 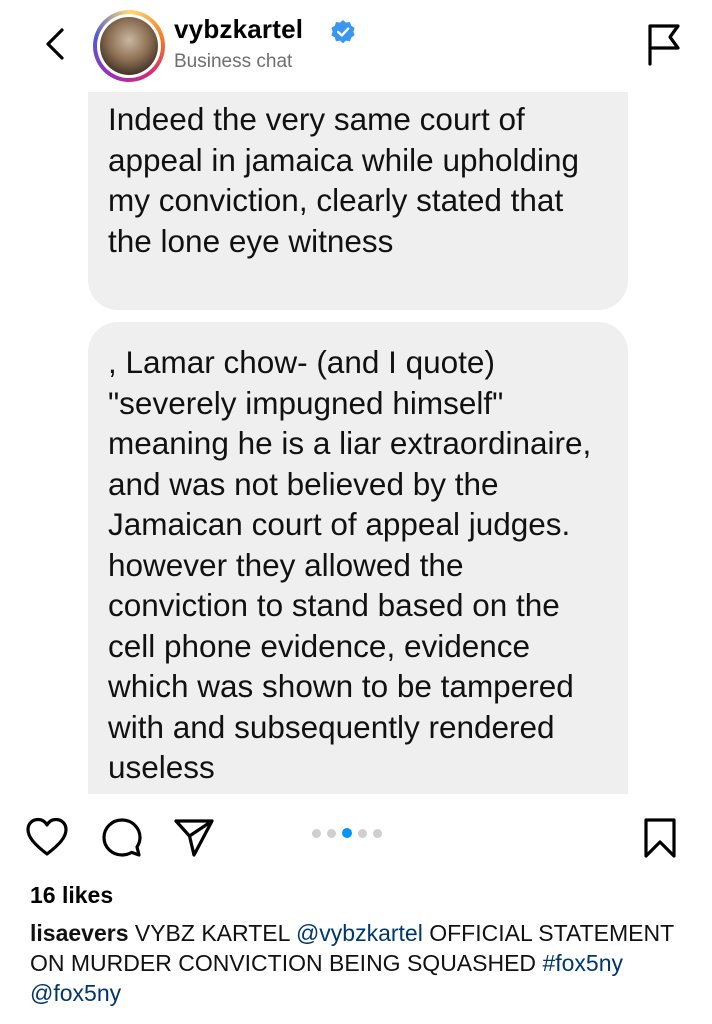 What do you see at coordinates (343, 32) in the screenshot?
I see `verified-badge-icon` at bounding box center [343, 32].